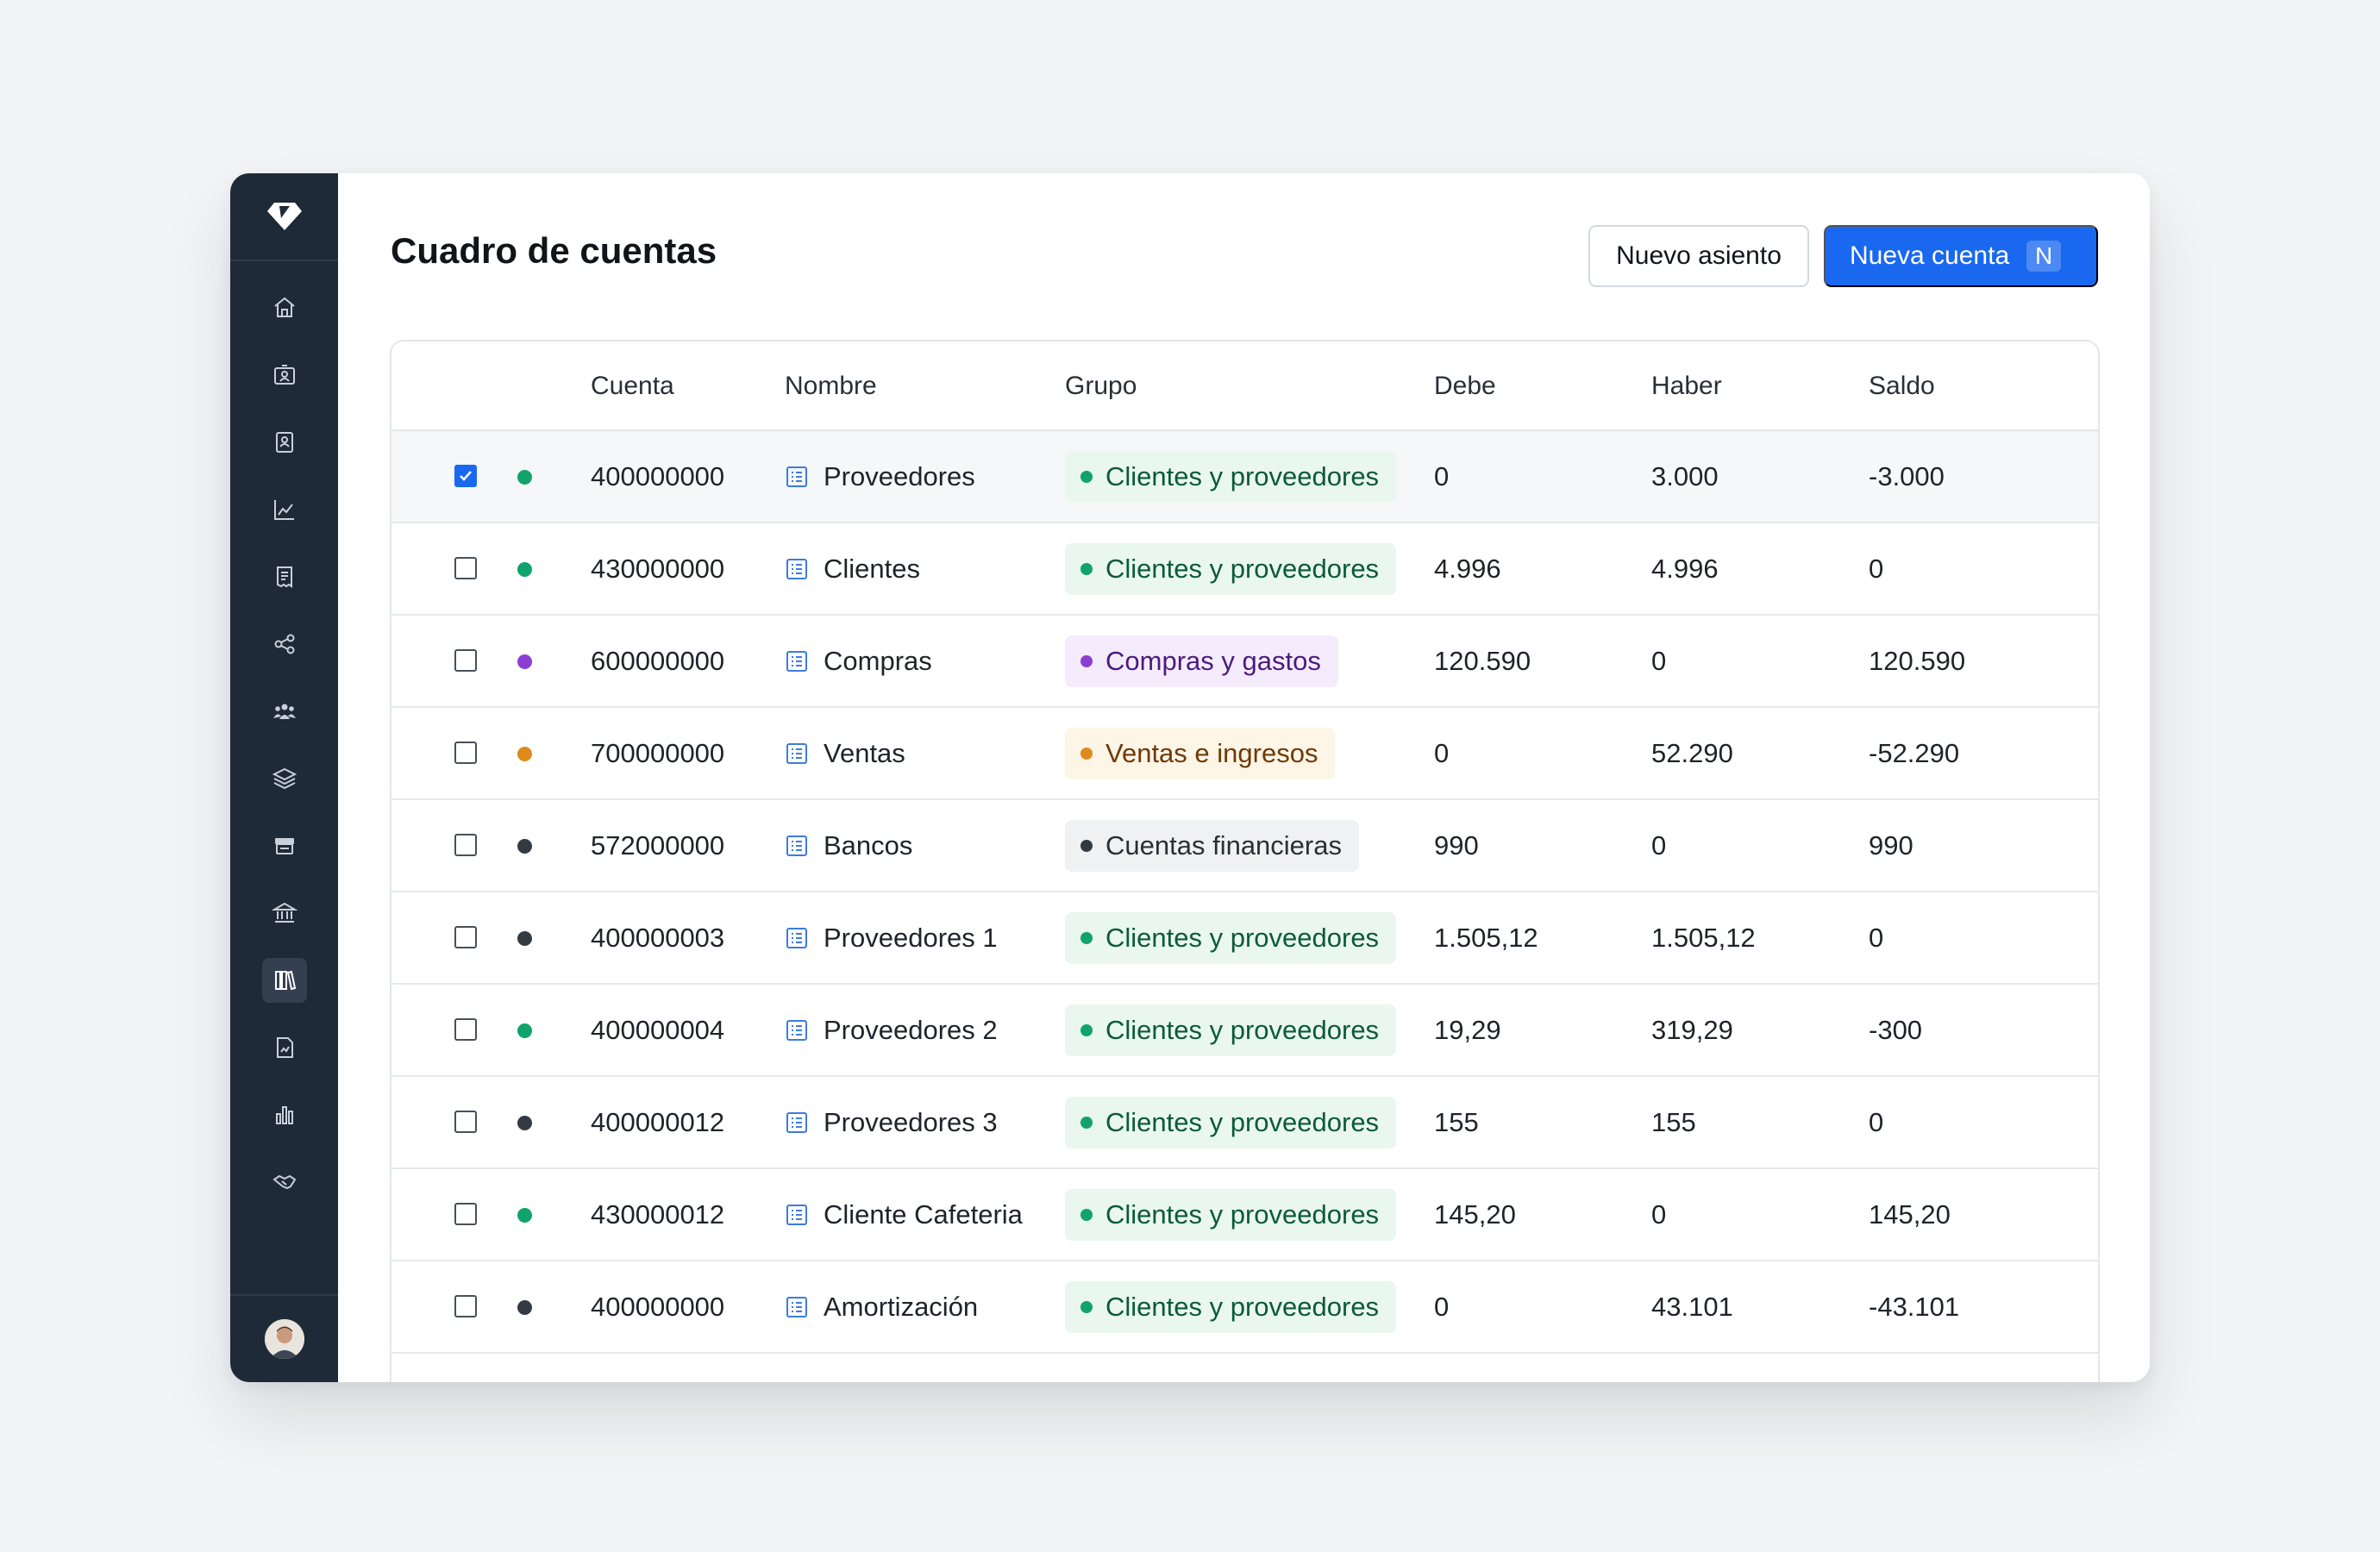 This screenshot has height=1552, width=2380. I want to click on sidebar-item-books, so click(284, 981).